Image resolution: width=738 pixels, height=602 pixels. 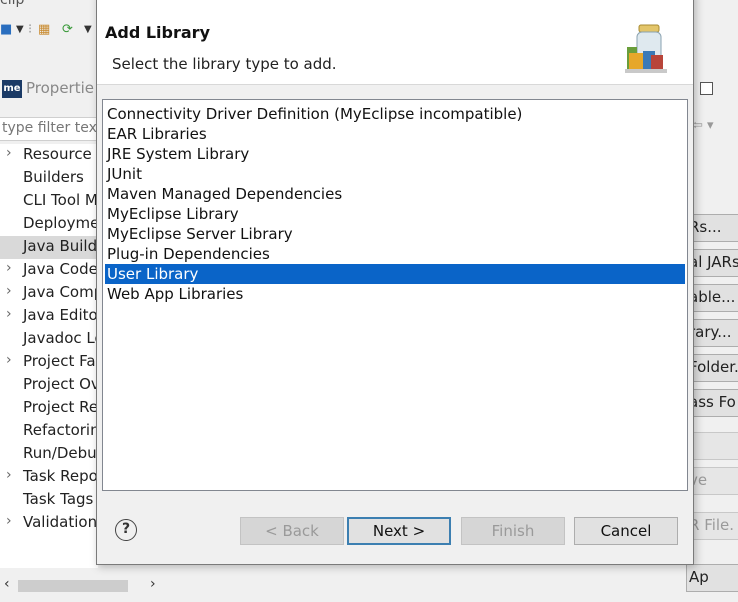 What do you see at coordinates (60, 476) in the screenshot?
I see `tree-item-label: Task Repo` at bounding box center [60, 476].